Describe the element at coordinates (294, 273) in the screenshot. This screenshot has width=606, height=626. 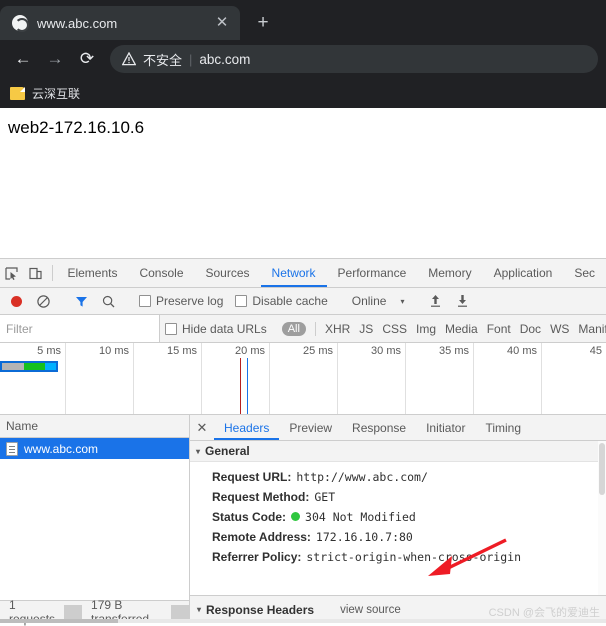
I see `devtools-tab-network: Network` at that location.